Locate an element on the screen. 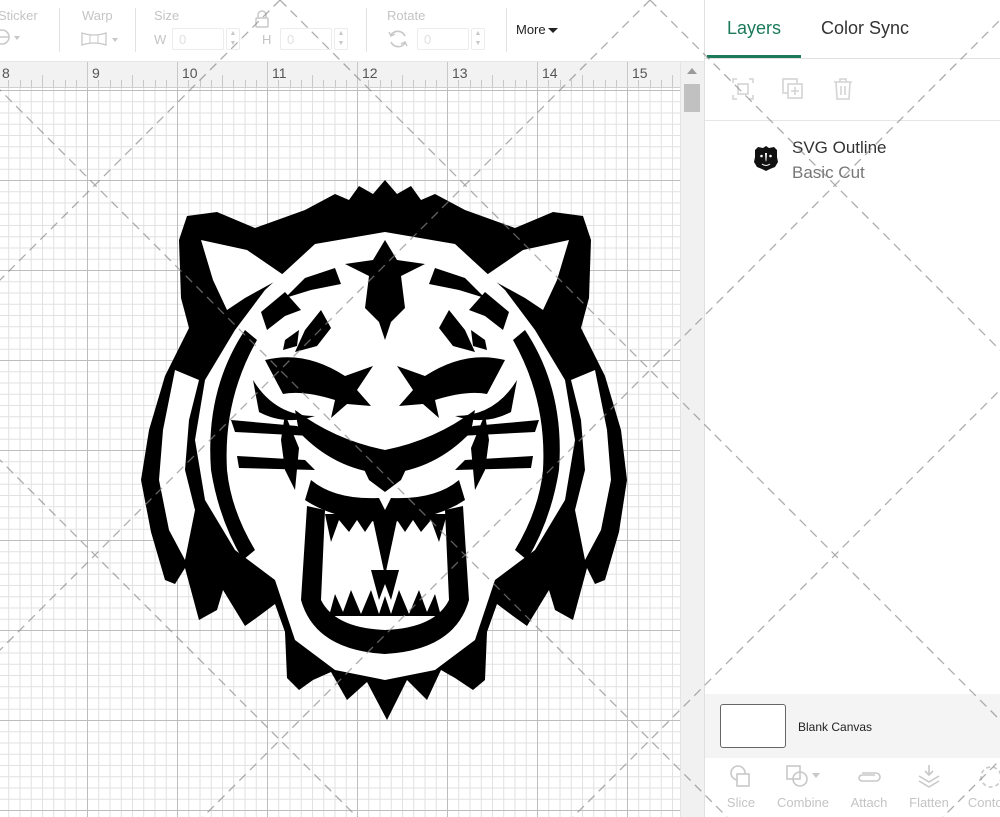 The height and width of the screenshot is (817, 1000). lock-icon is located at coordinates (262, 20).